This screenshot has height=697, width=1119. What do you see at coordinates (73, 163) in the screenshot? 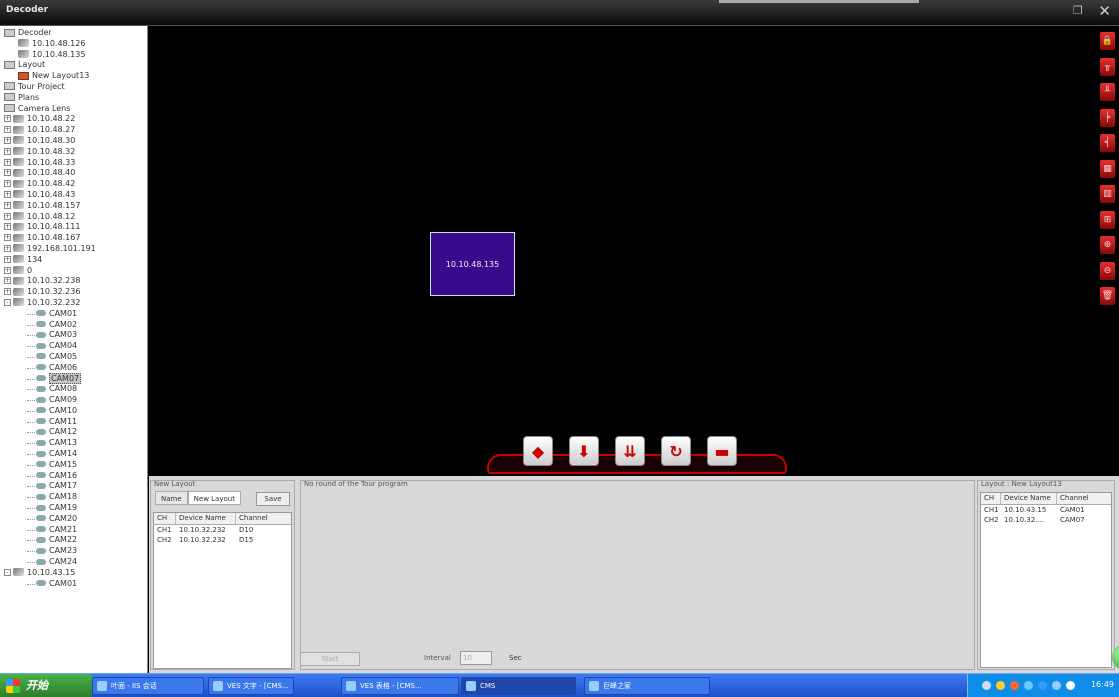
I see `tree-node: +10.10.48.33` at bounding box center [73, 163].